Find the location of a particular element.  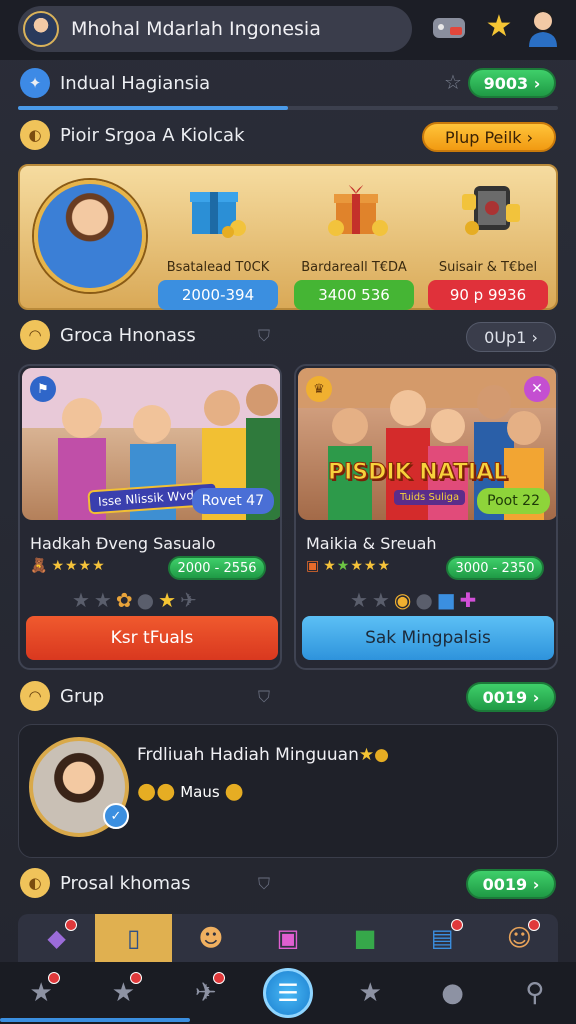

tab-box: ■ is located at coordinates (365, 938).